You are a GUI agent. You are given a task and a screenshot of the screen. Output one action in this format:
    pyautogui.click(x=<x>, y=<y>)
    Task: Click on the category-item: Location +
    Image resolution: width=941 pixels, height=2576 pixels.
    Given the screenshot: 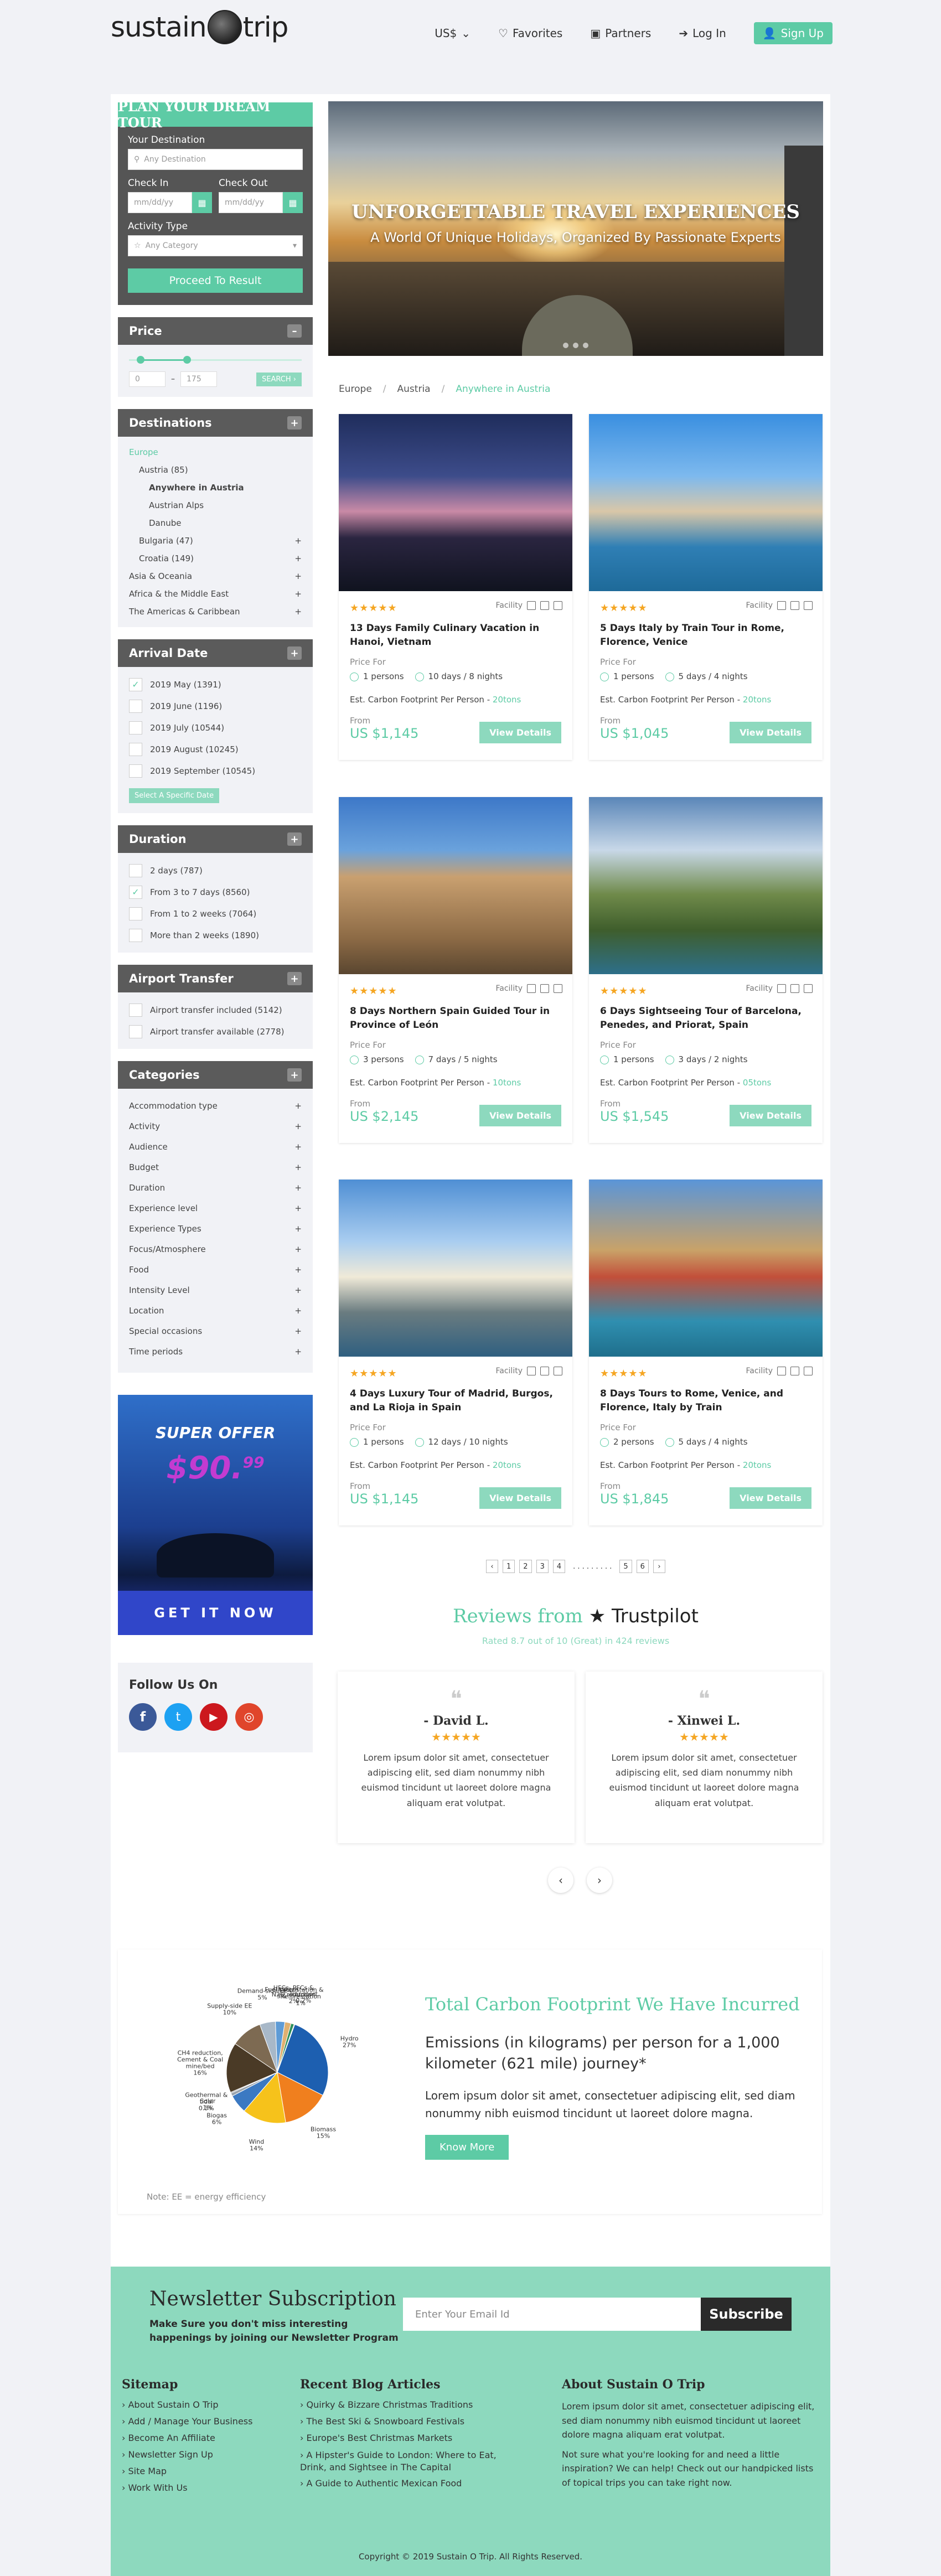 What is the action you would take?
    pyautogui.click(x=216, y=1310)
    